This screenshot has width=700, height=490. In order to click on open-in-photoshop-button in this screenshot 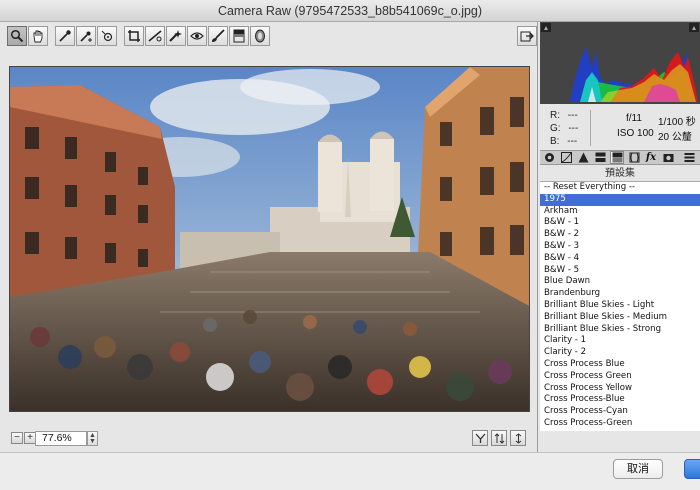, I will do `click(527, 36)`.